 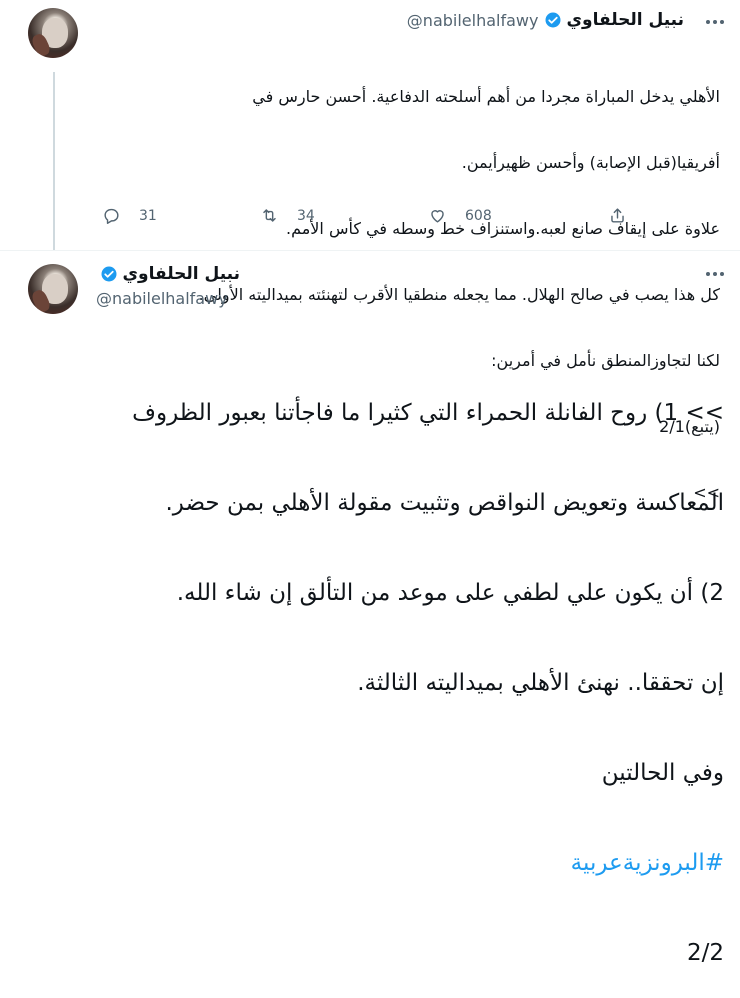 What do you see at coordinates (478, 215) in the screenshot?
I see `like-count: 608` at bounding box center [478, 215].